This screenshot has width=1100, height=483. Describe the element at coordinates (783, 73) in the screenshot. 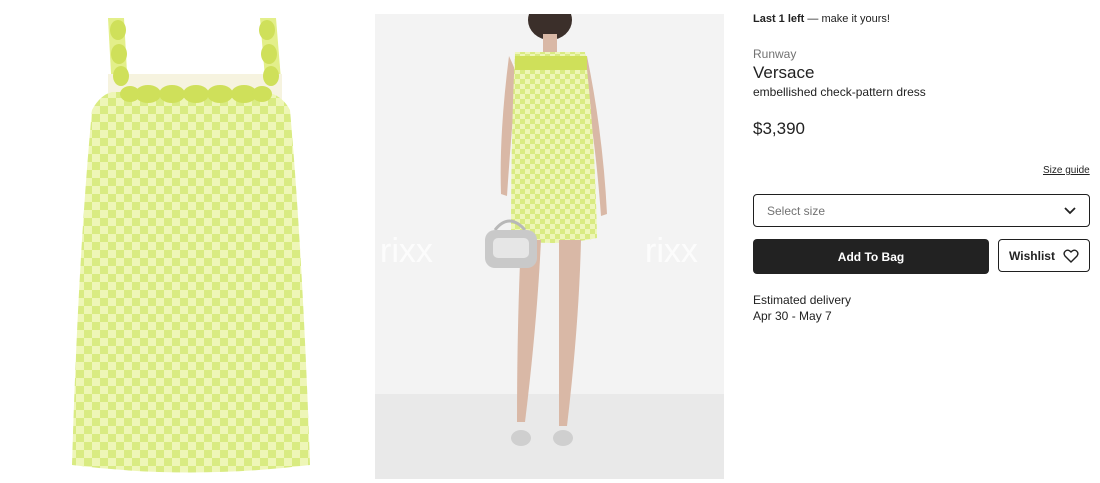

I see `product-brand: Versace` at that location.